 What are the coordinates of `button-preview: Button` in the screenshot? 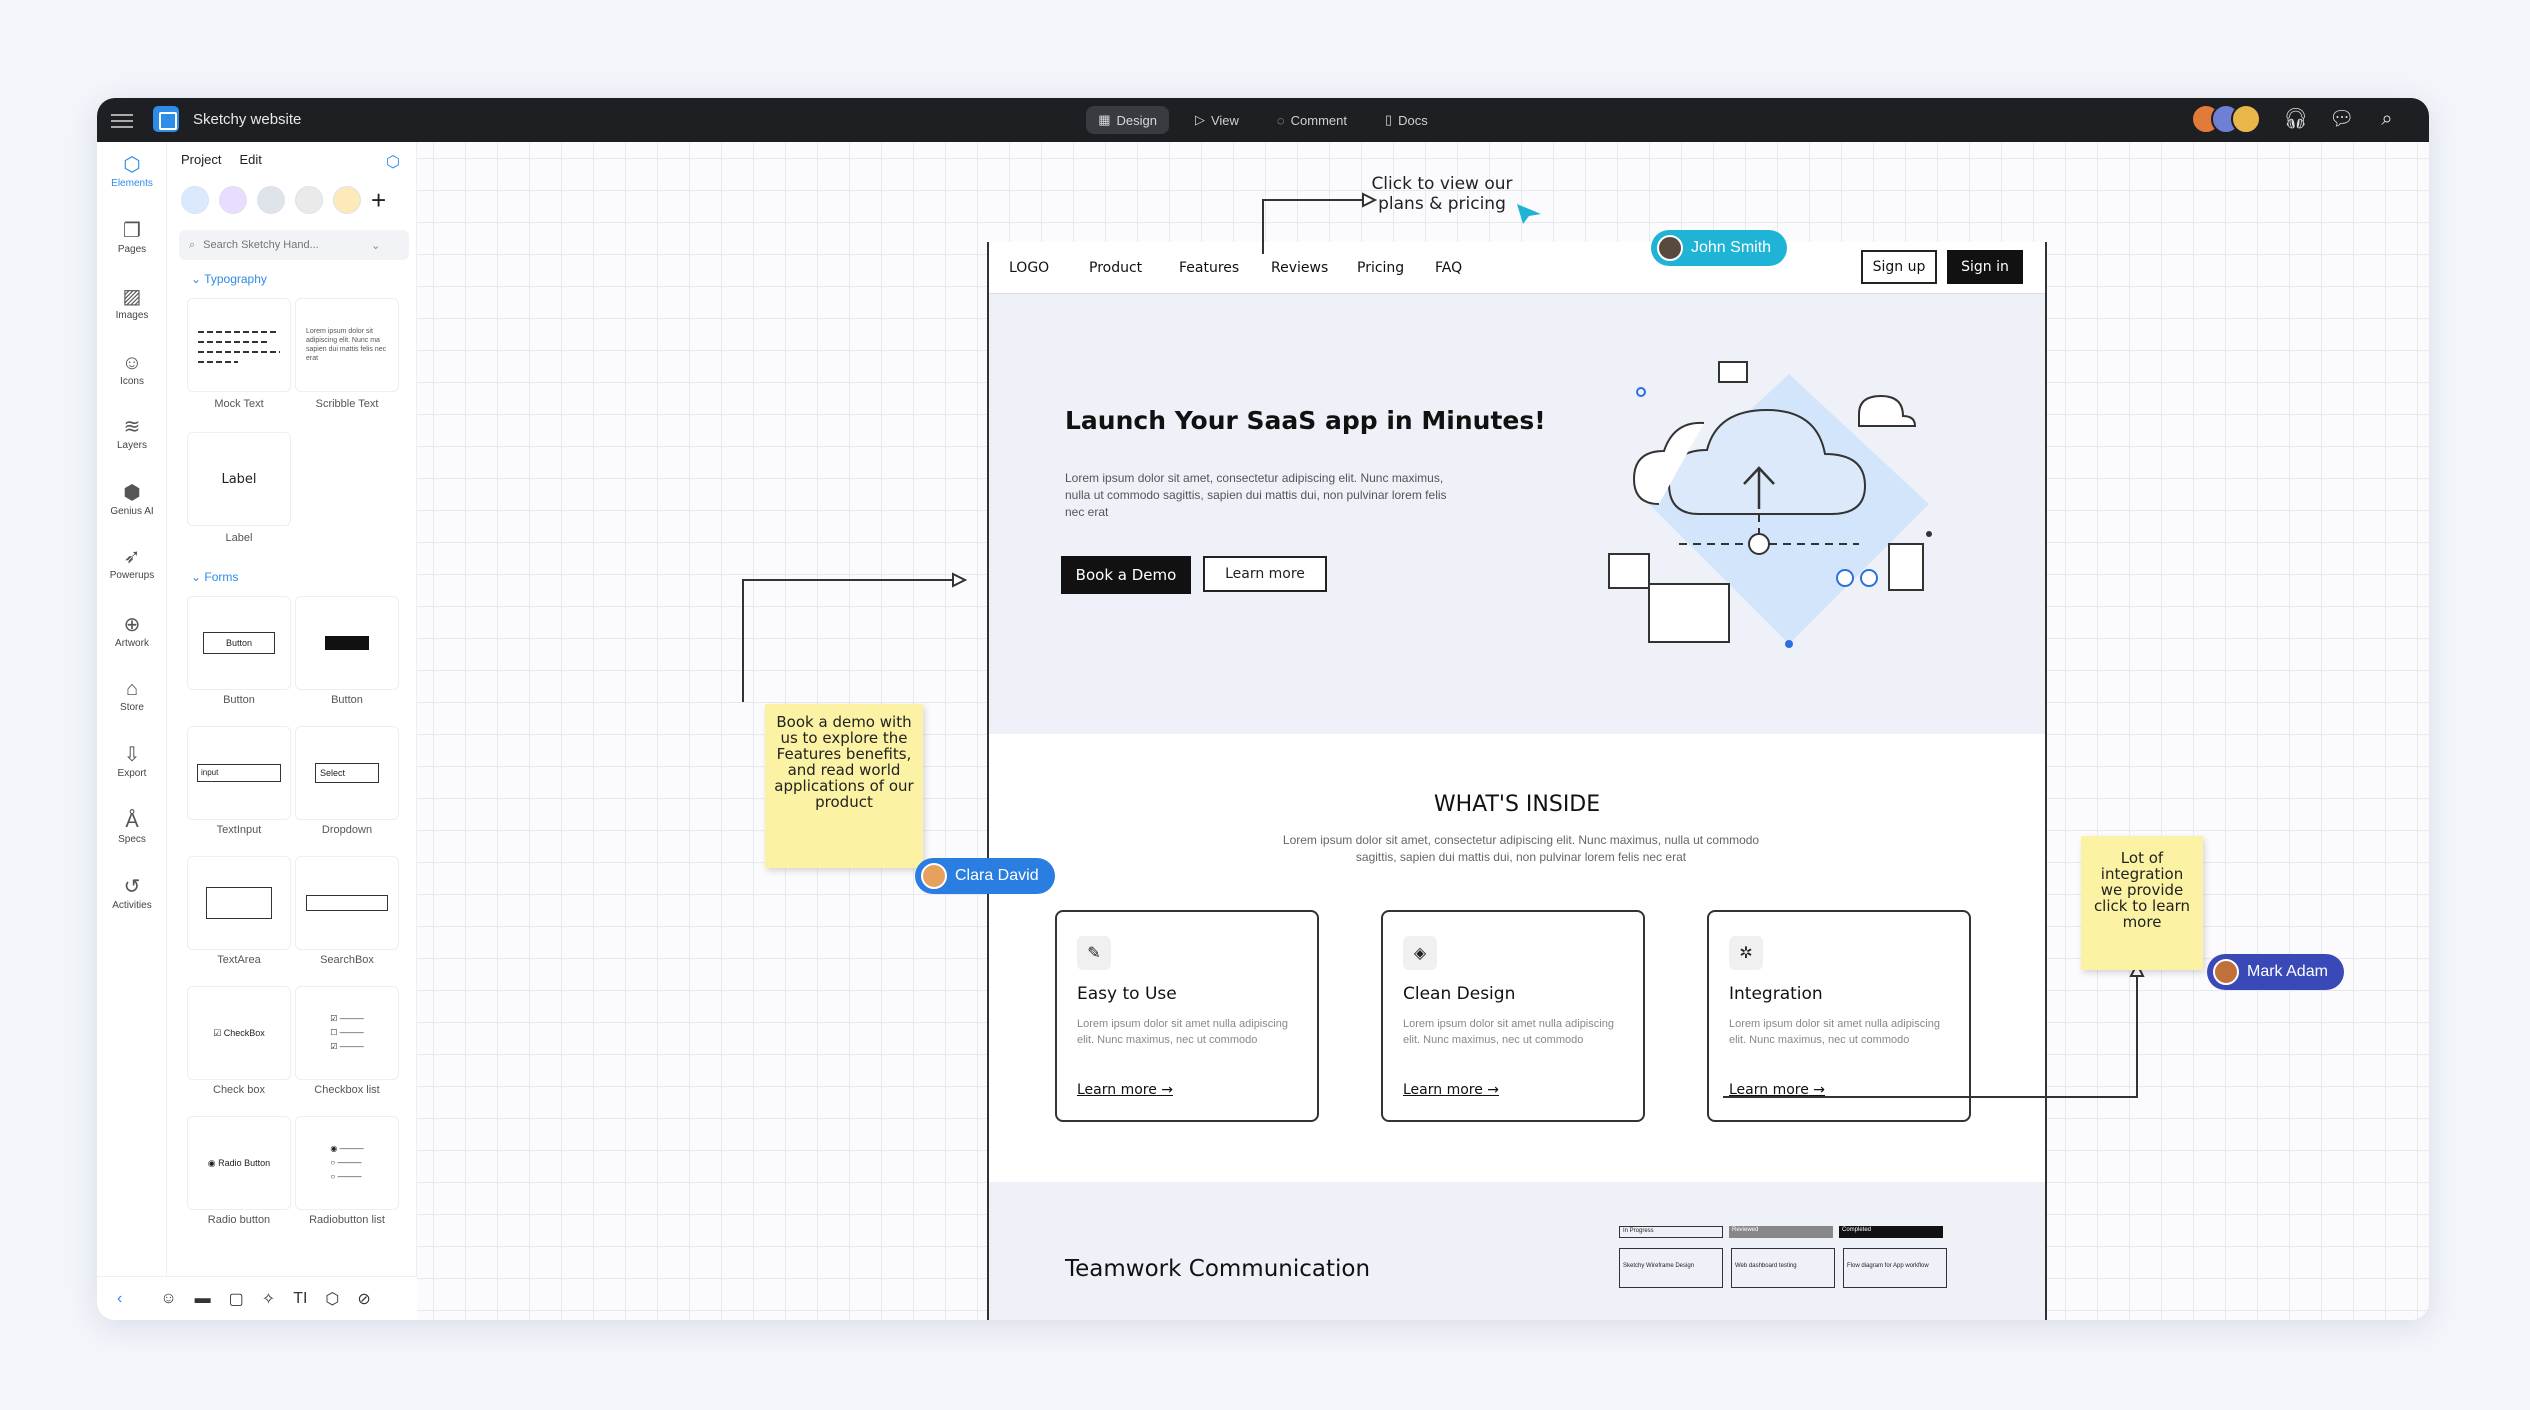 It's located at (239, 643).